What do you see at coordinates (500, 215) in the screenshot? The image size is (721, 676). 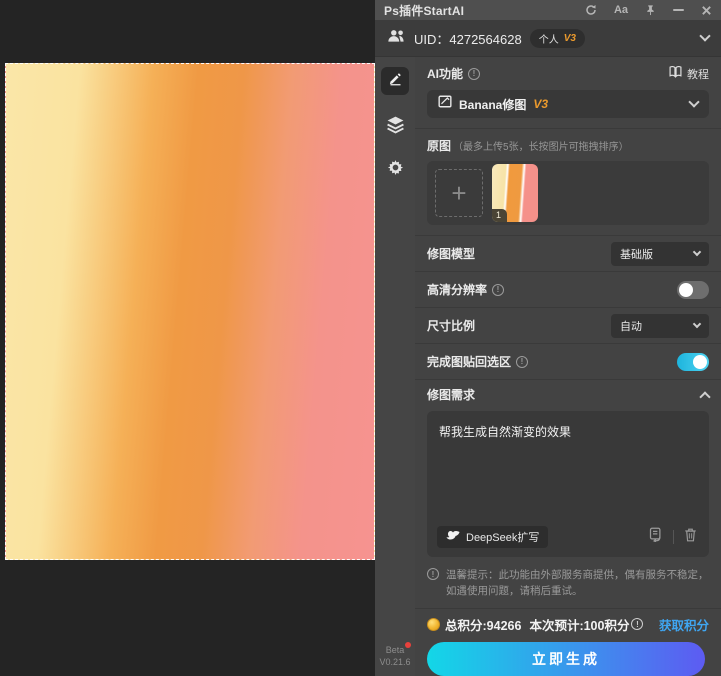 I see `thumbnail-index-badge: 1` at bounding box center [500, 215].